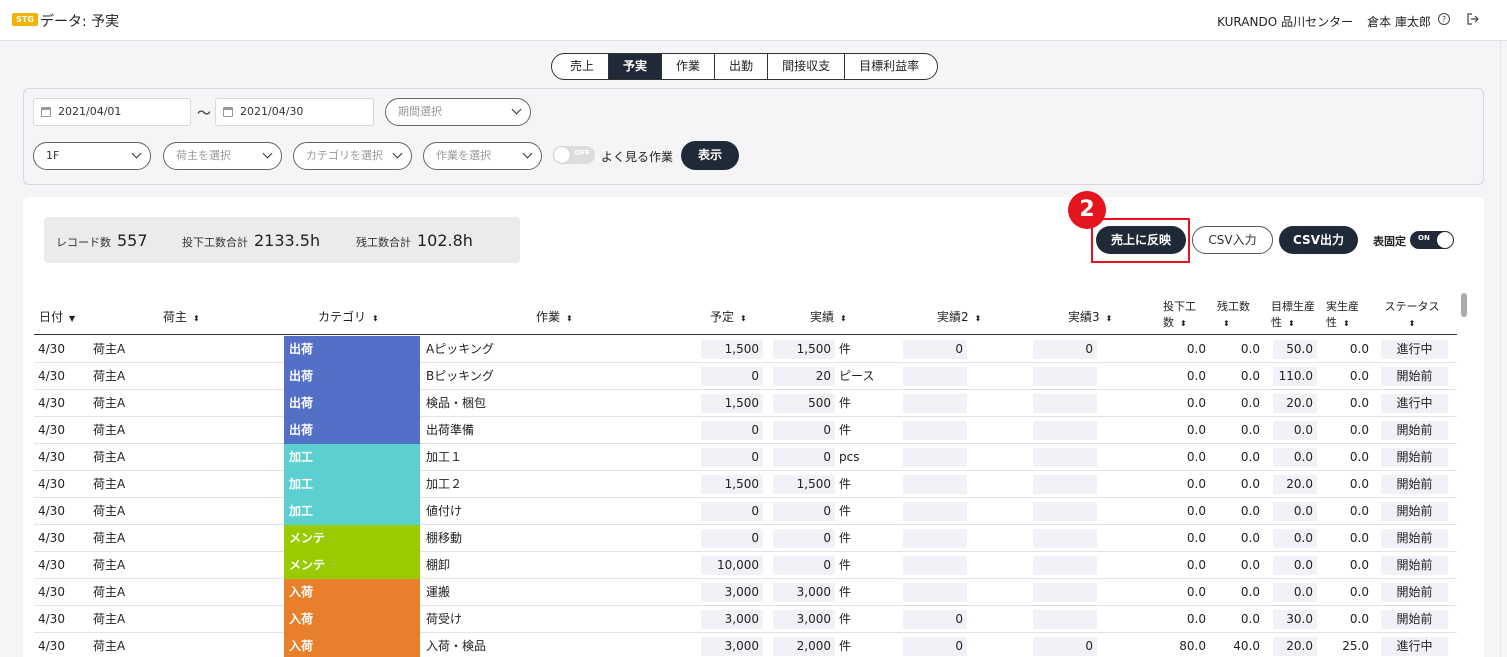 The width and height of the screenshot is (1507, 657). Describe the element at coordinates (828, 316) in the screenshot. I see `col-header-actual: 実績 ⬍` at that location.